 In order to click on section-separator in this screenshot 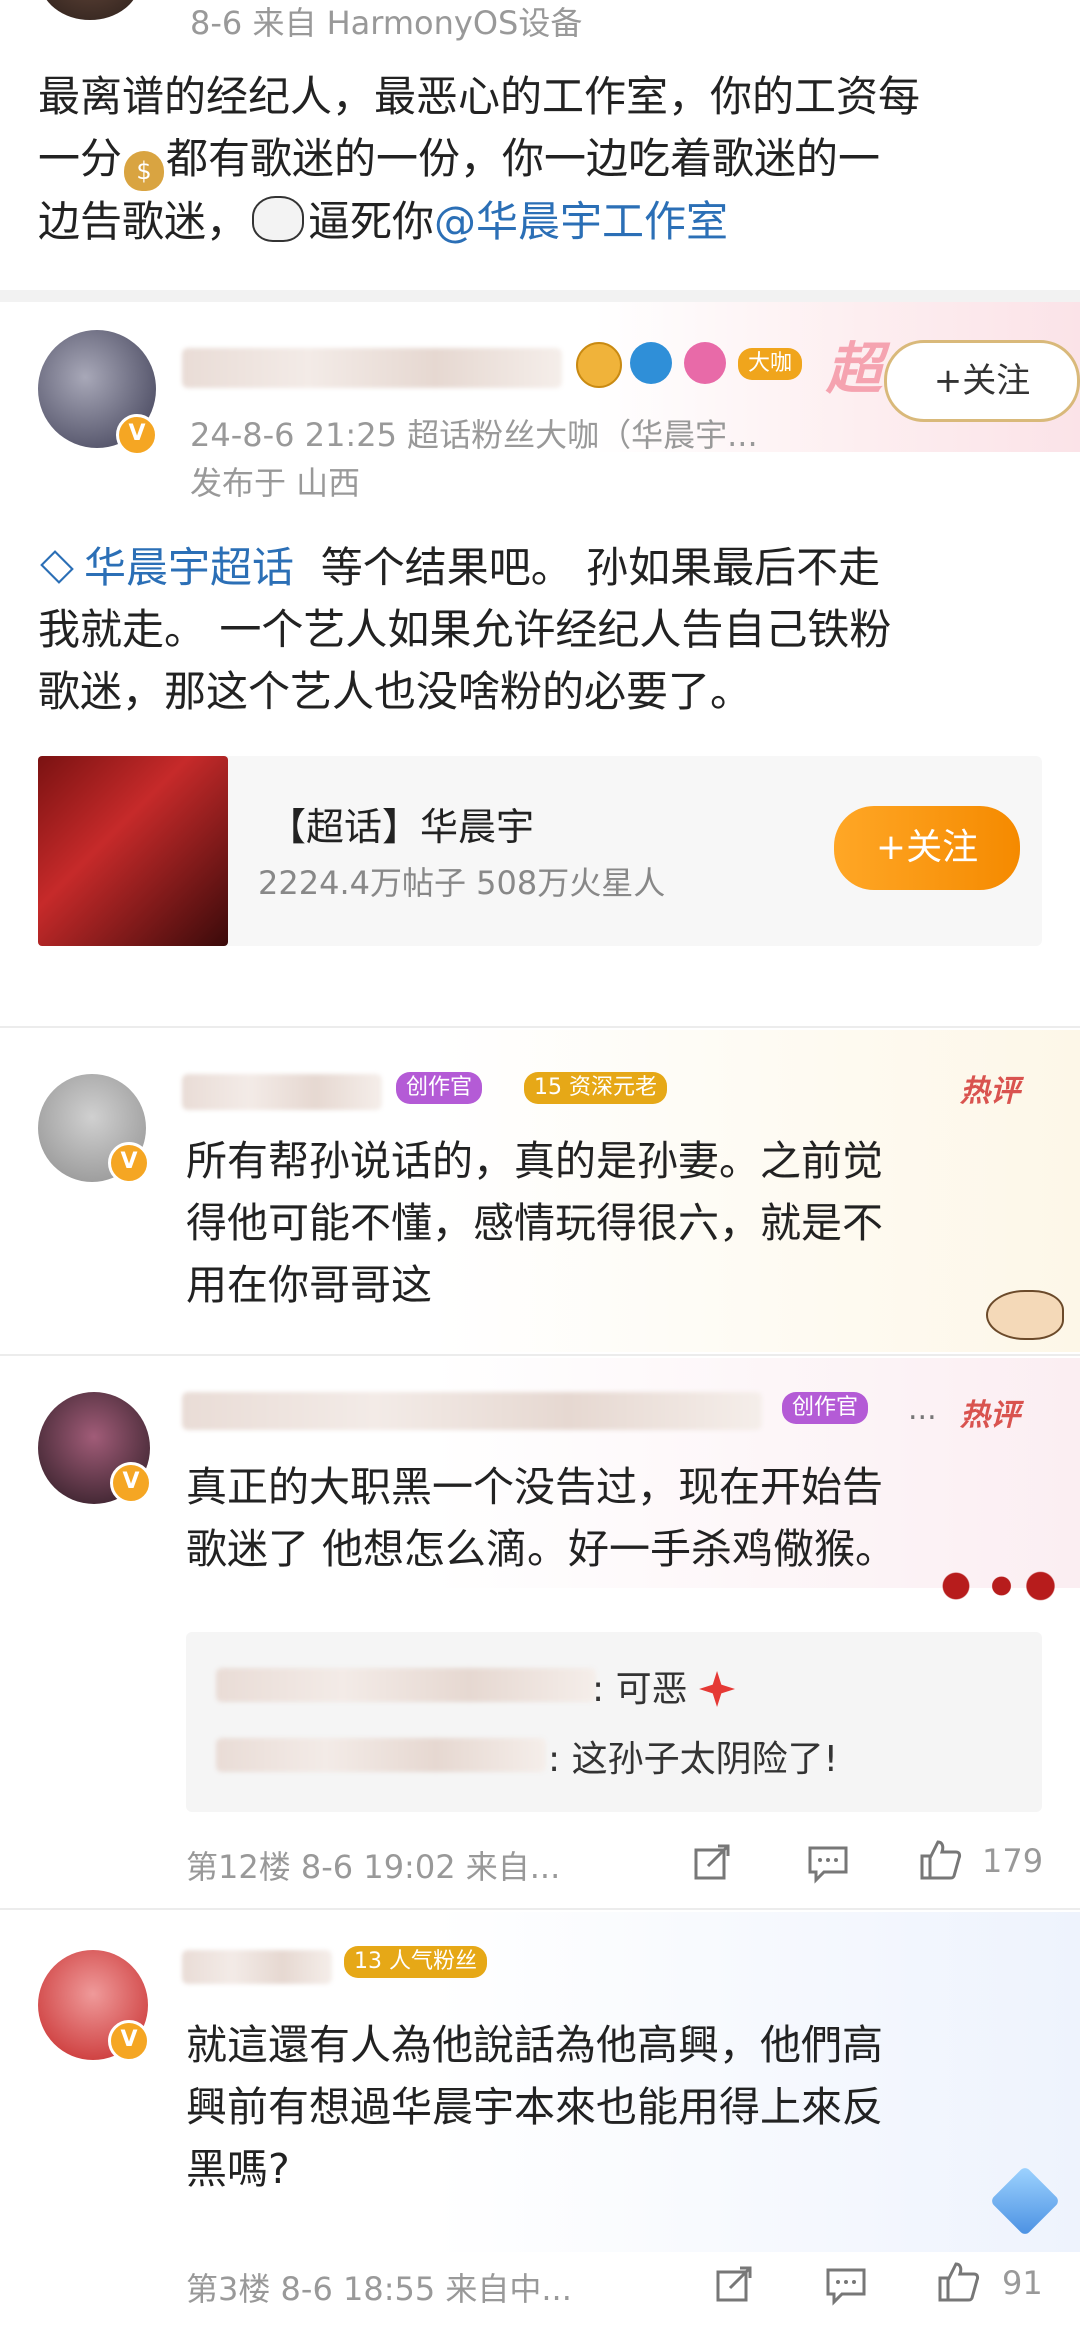, I will do `click(540, 296)`.